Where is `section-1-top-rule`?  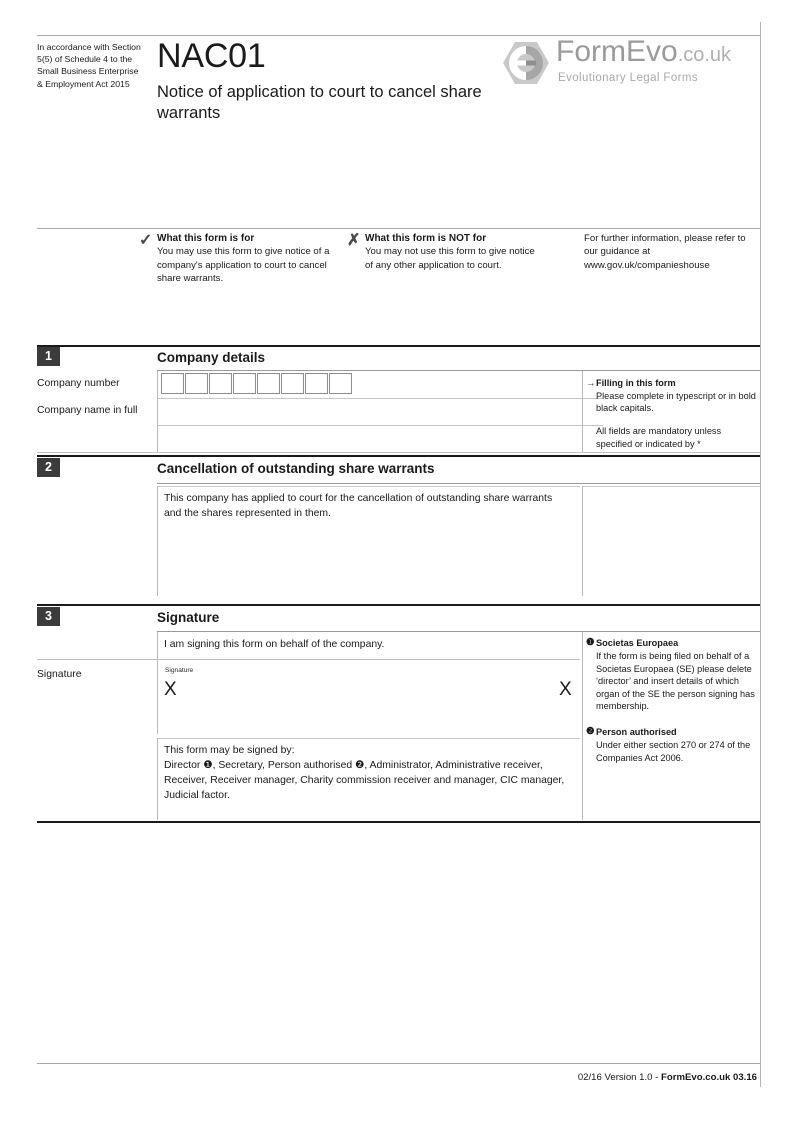 section-1-top-rule is located at coordinates (398, 346).